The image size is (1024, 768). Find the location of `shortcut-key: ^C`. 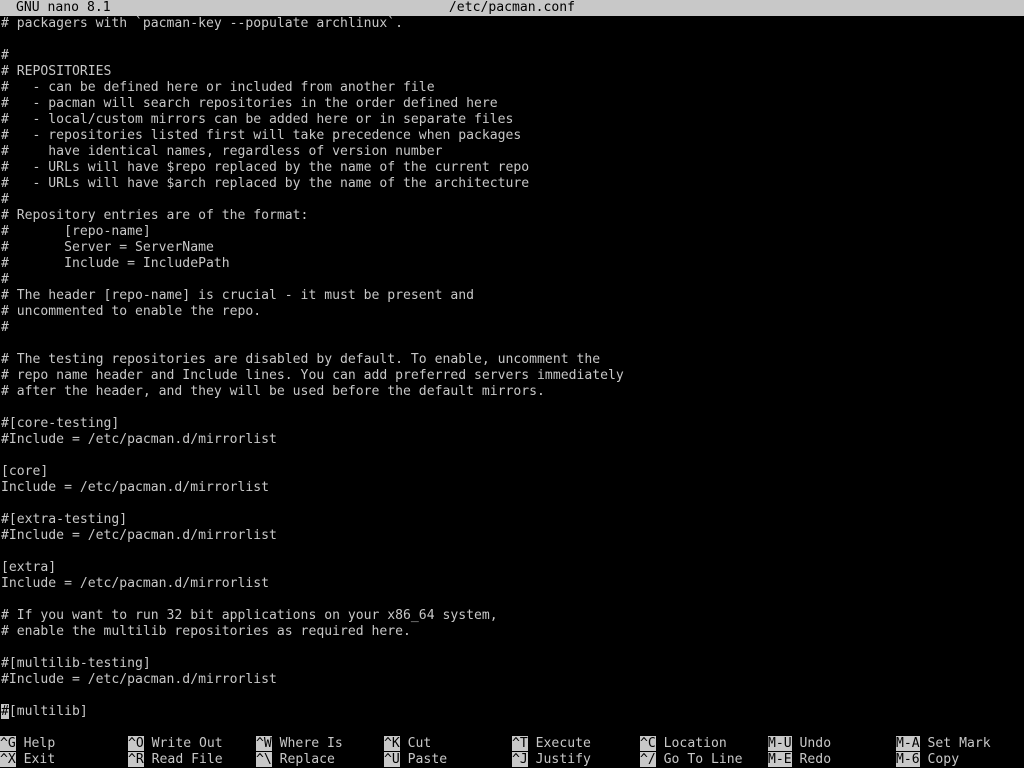

shortcut-key: ^C is located at coordinates (648, 743).